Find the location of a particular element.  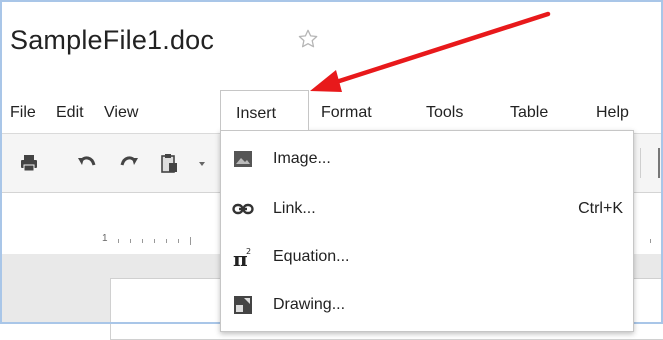

drawing-icon is located at coordinates (243, 305).